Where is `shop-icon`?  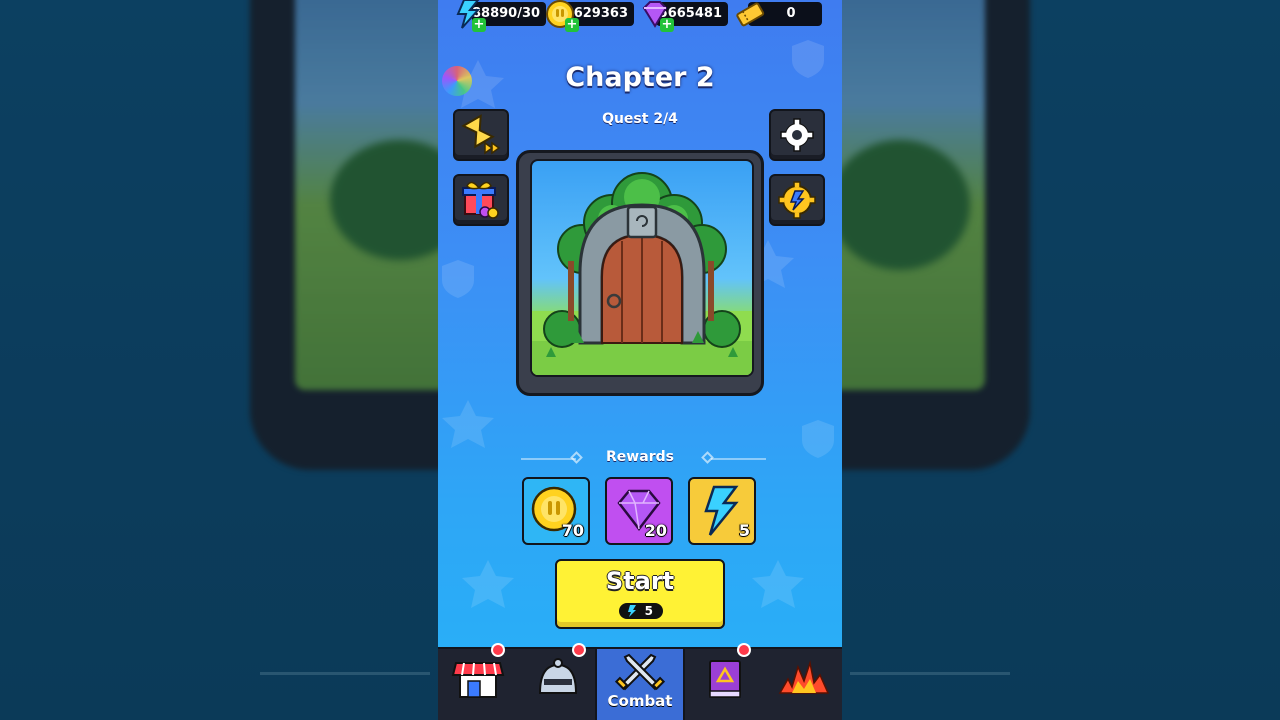 shop-icon is located at coordinates (478, 680).